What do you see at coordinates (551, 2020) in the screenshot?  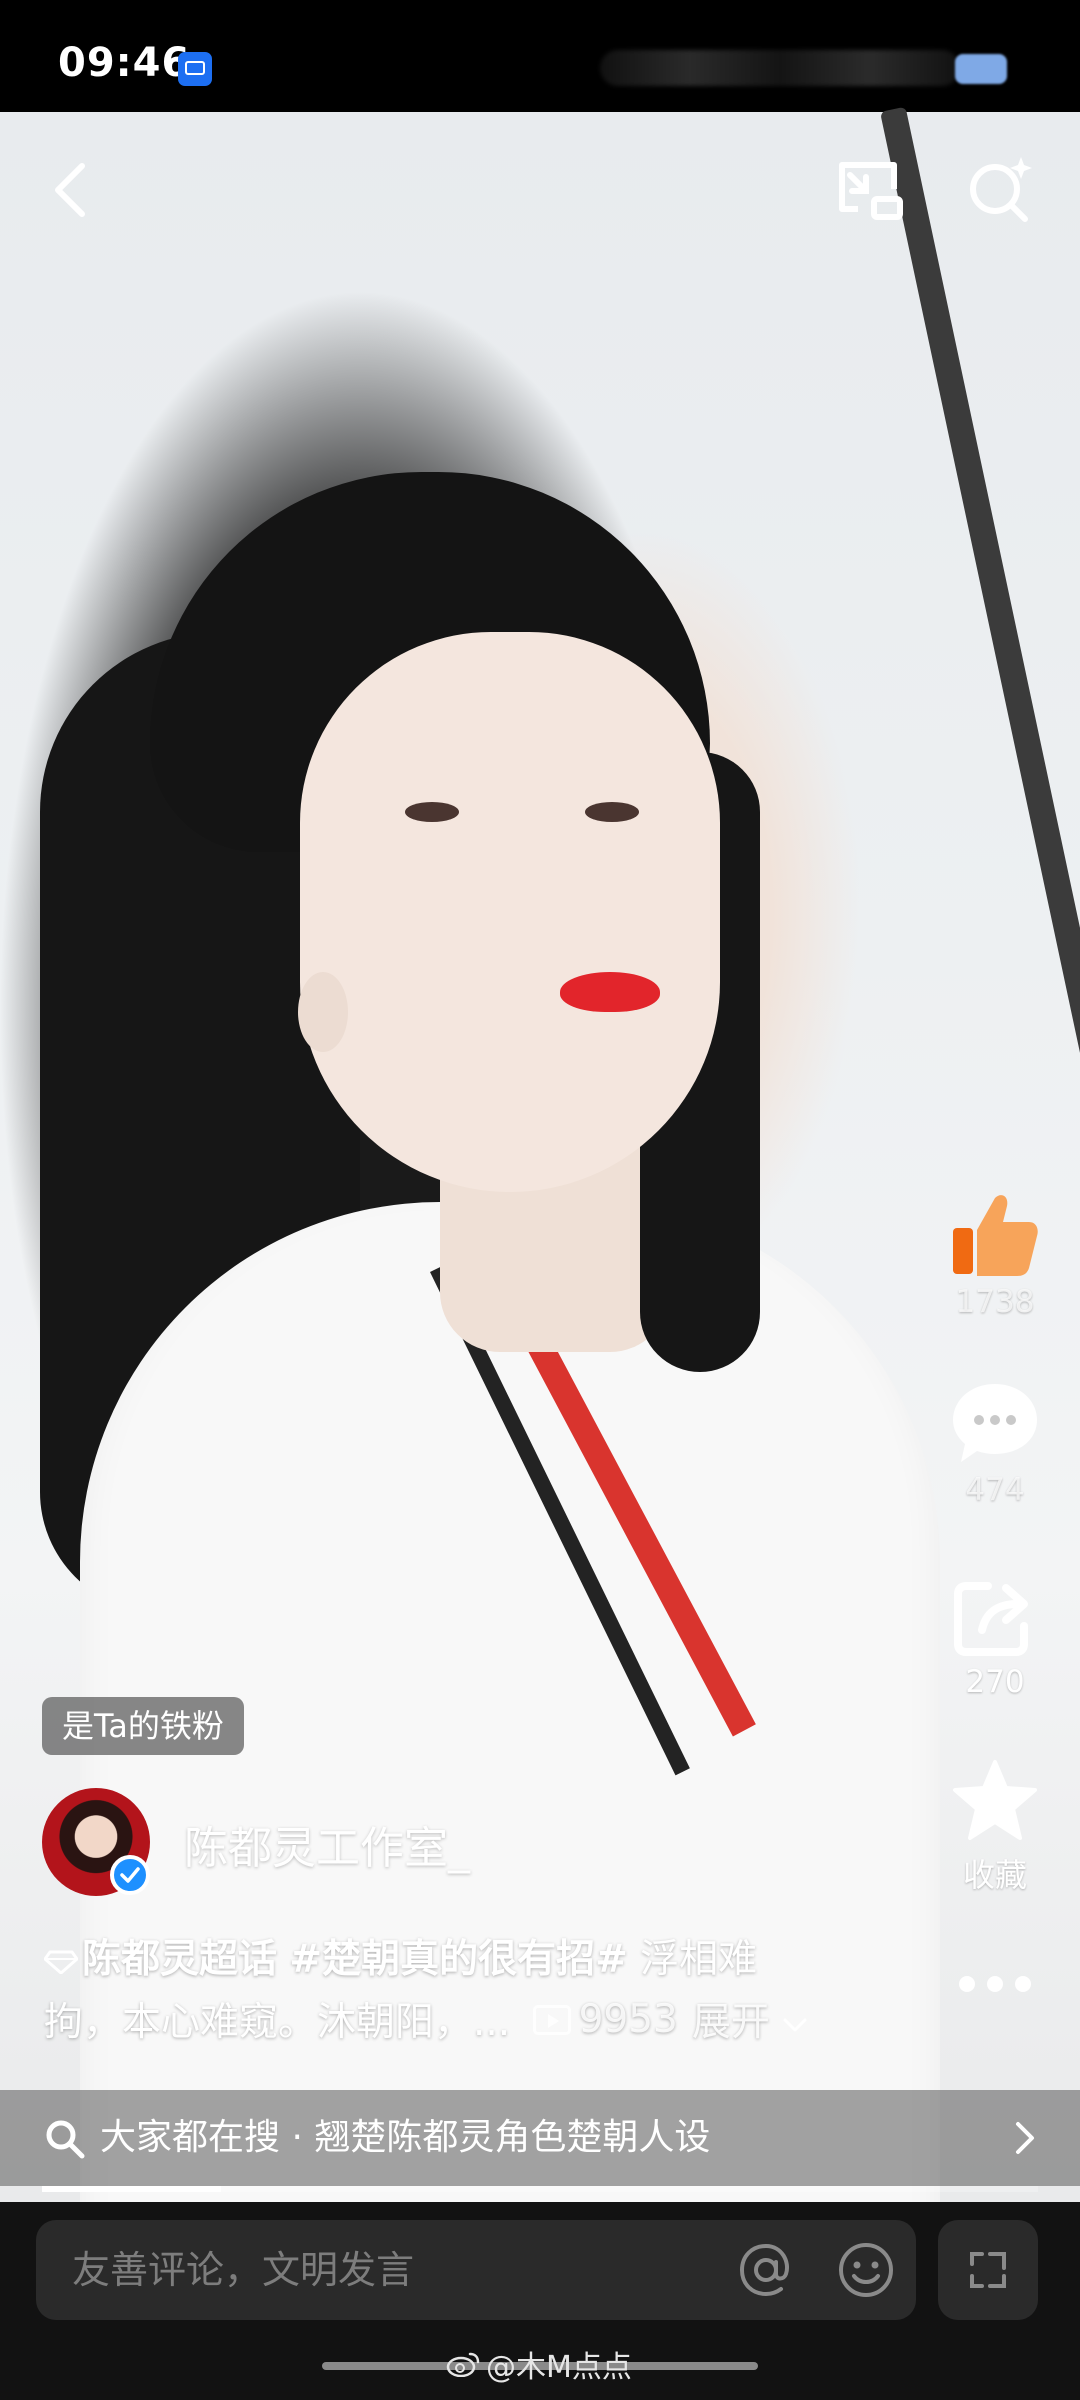 I see `play-icon` at bounding box center [551, 2020].